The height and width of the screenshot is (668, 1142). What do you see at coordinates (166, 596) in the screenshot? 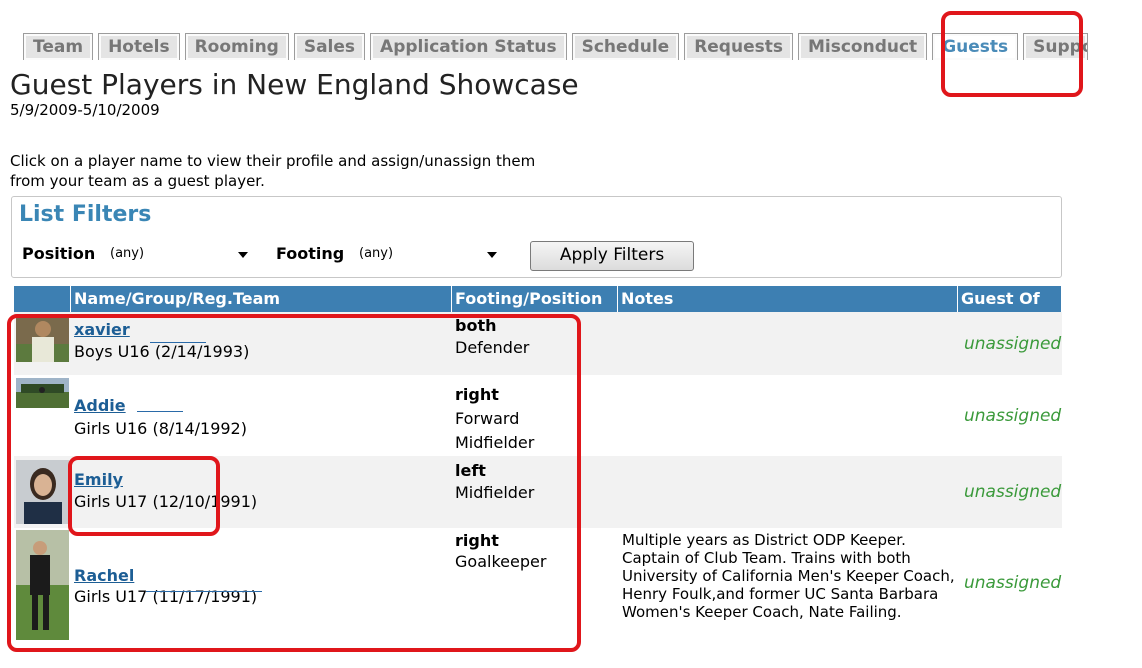
I see `player-group: Girls U17 (11/17/1991)` at bounding box center [166, 596].